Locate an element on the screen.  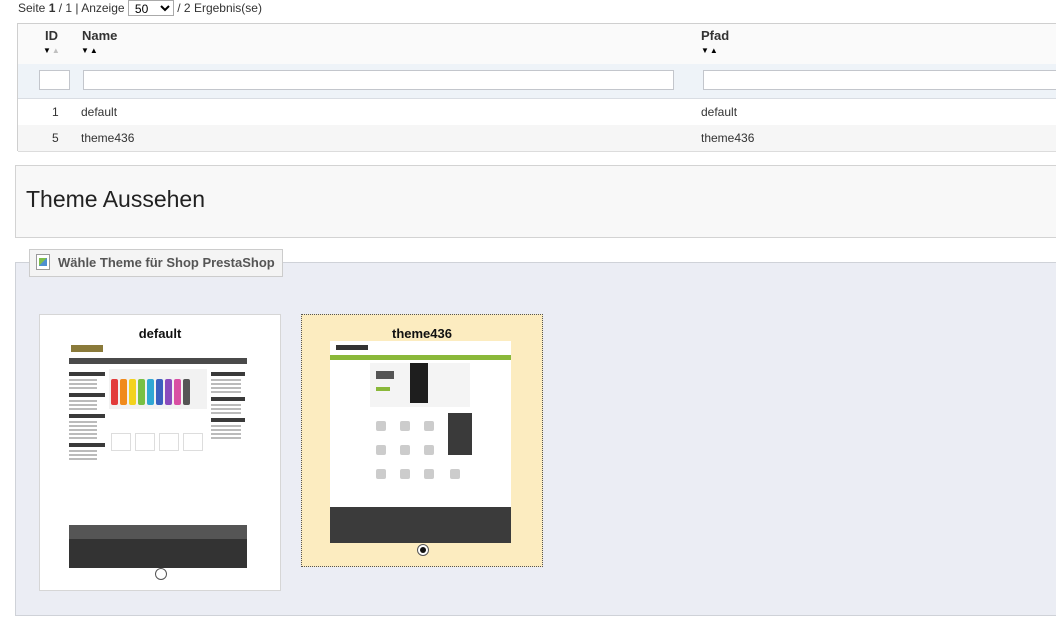
sort-arrows-name: ▼▲ is located at coordinates (90, 50).